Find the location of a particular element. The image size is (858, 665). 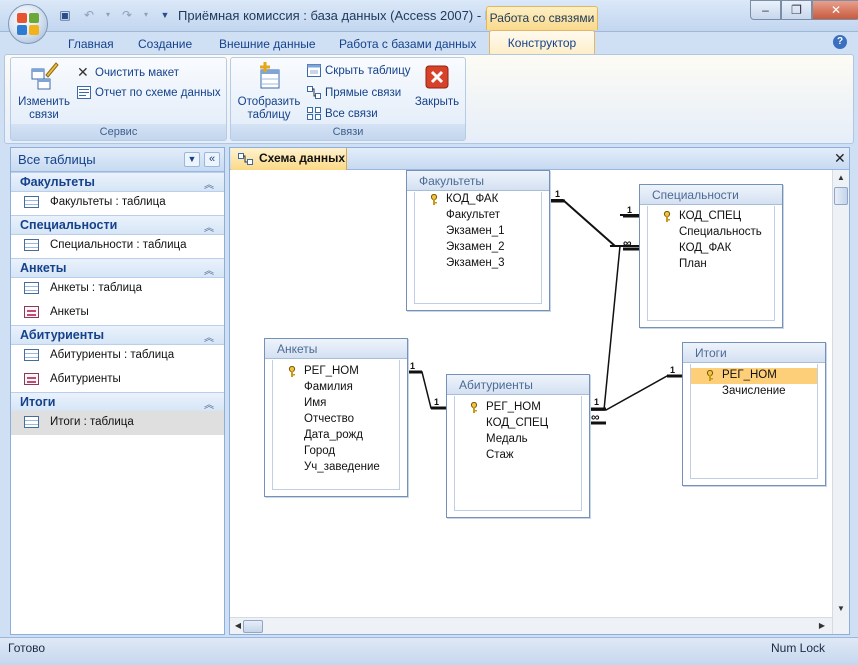

scroll-right-icon: ▶ is located at coordinates (822, 625).